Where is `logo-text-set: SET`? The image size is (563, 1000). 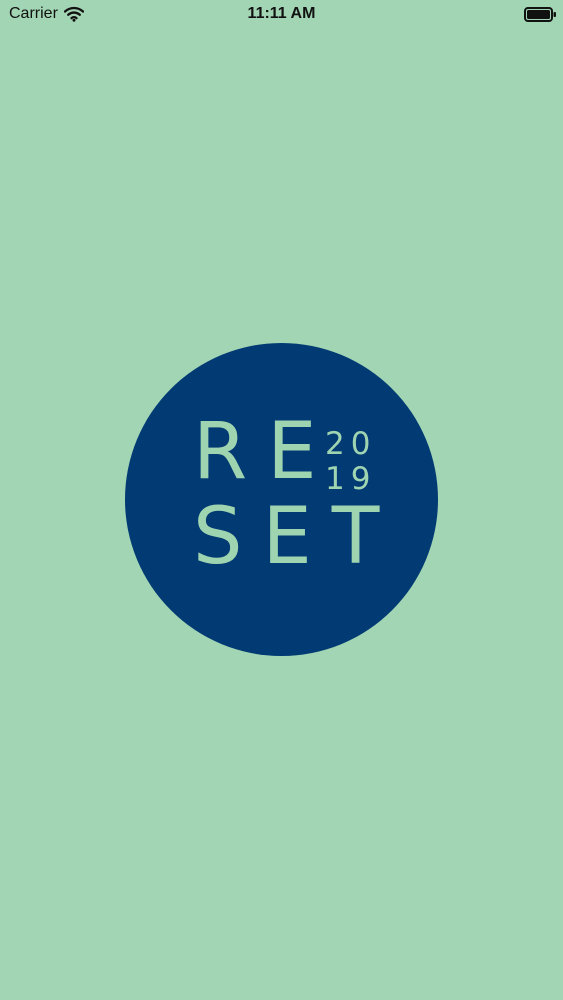
logo-text-set: SET is located at coordinates (296, 537).